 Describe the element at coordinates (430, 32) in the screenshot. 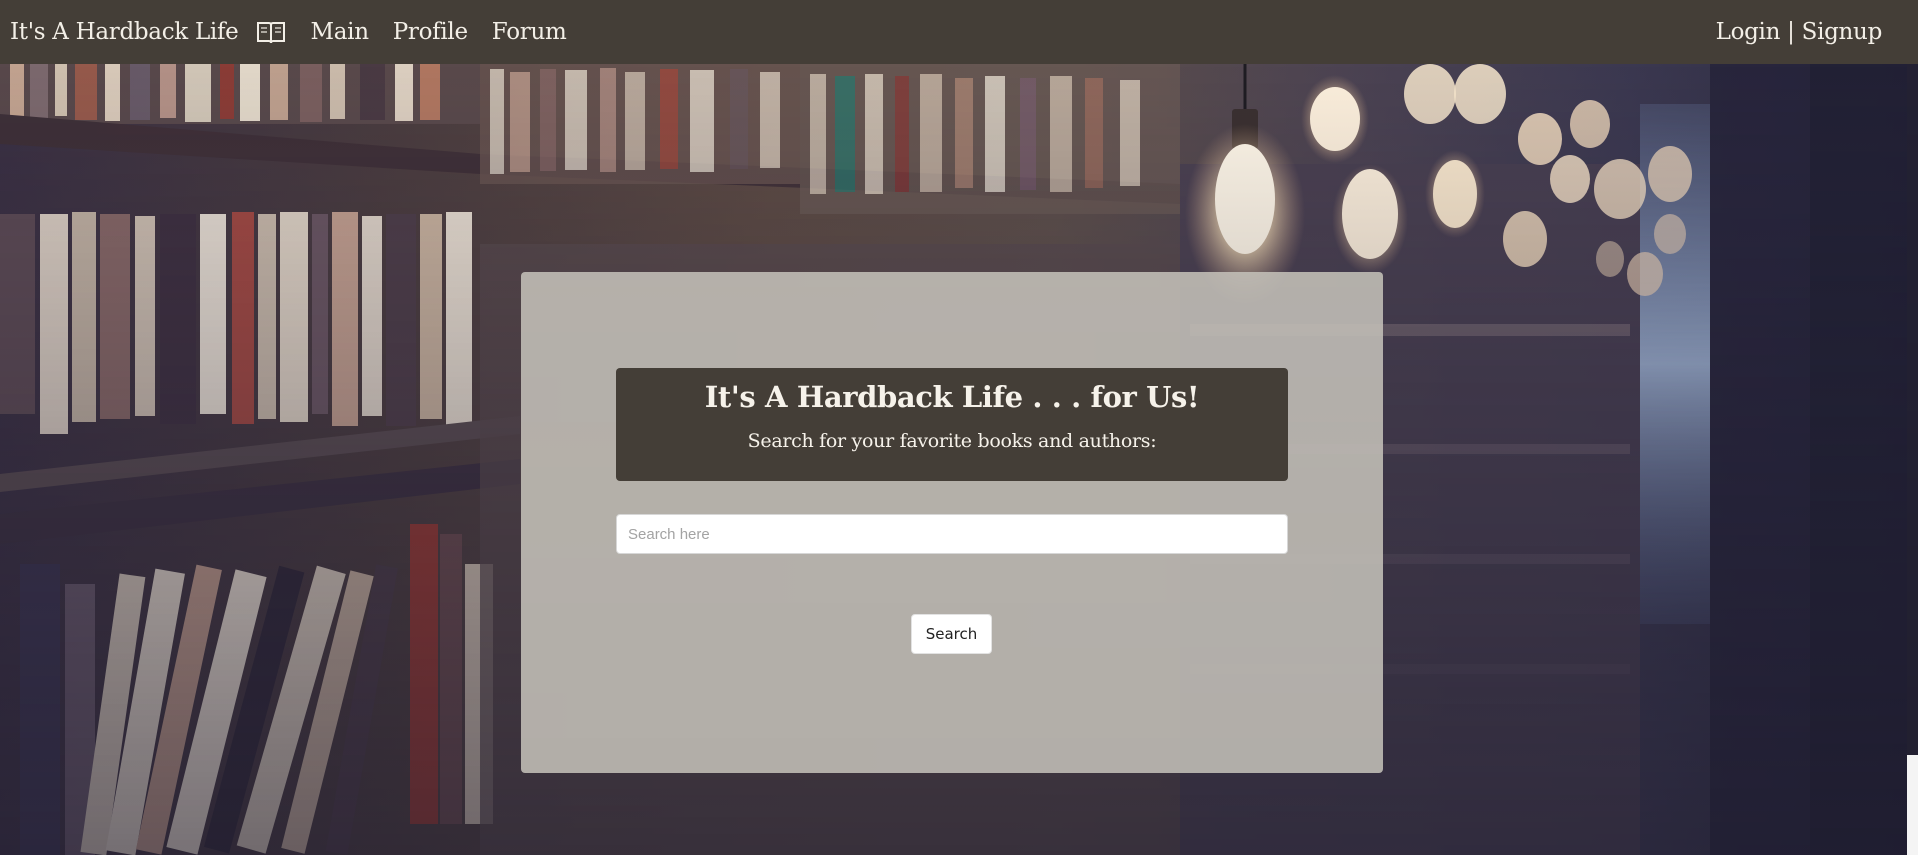

I see `nav-link-profile: Profile` at that location.